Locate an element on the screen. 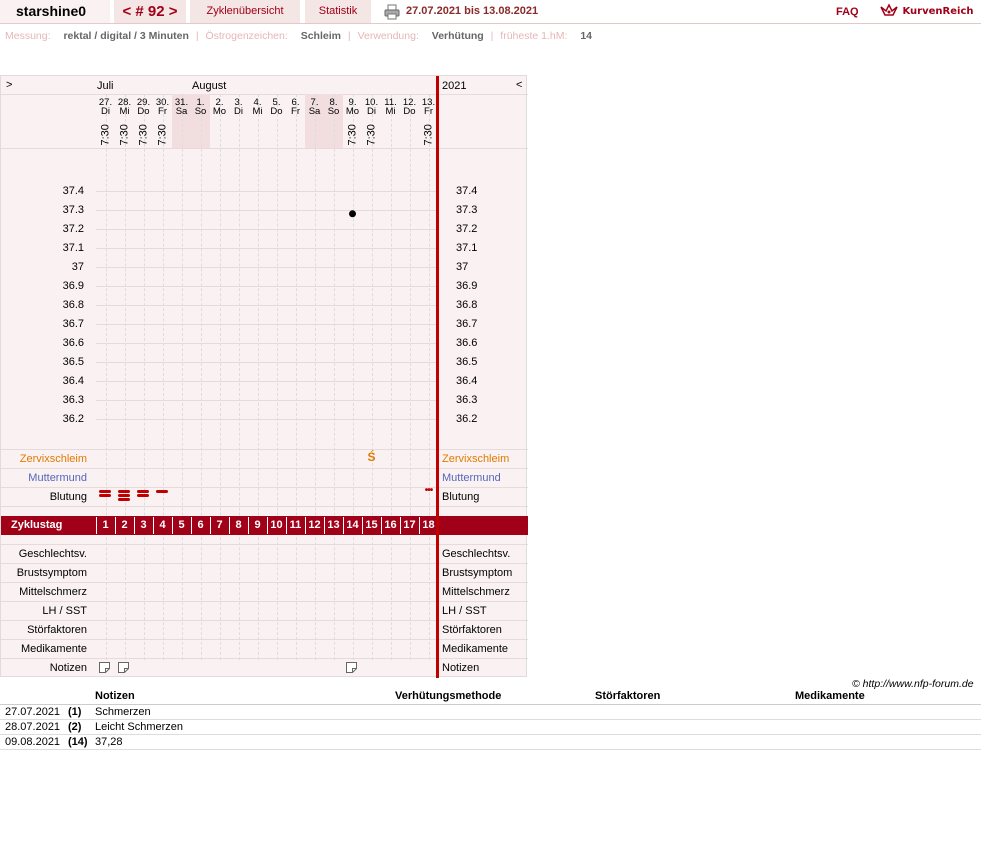  zervix-label-right: Zervixschleim is located at coordinates (476, 459).